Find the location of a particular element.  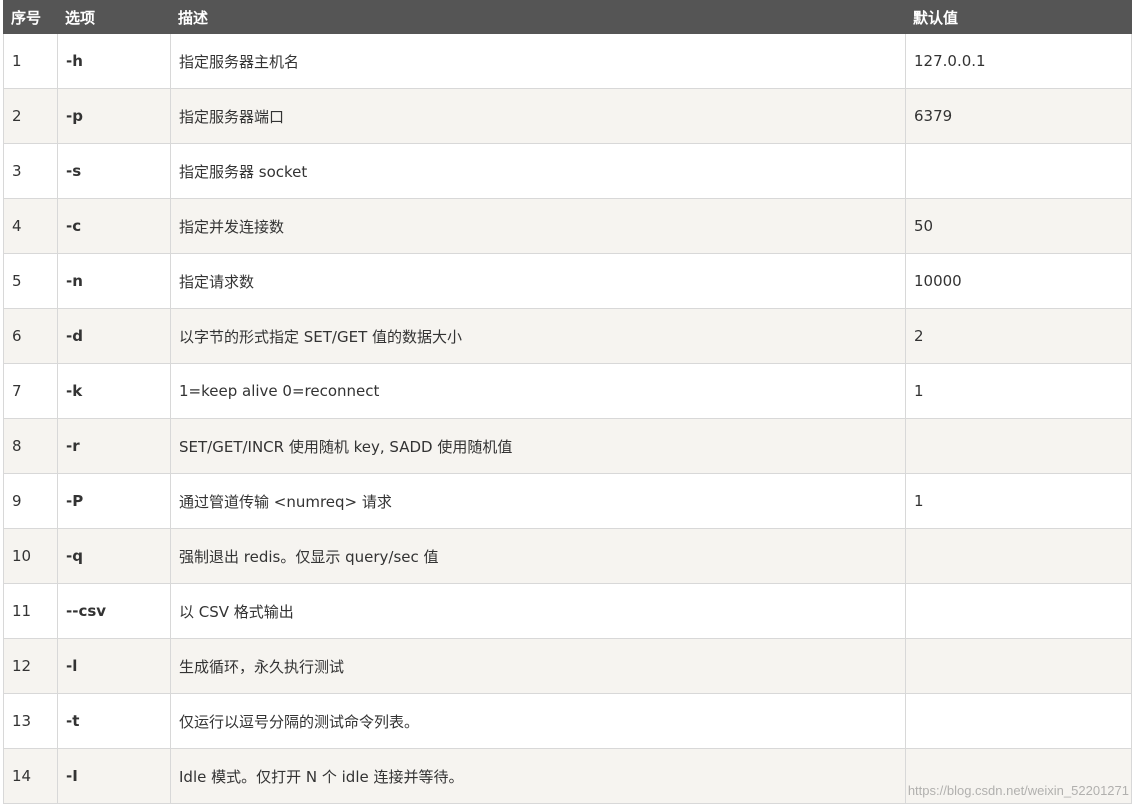

table-row: 8 -r SET/GET/INCR 使用随机 key, SADD 使用随机值 is located at coordinates (567, 446).